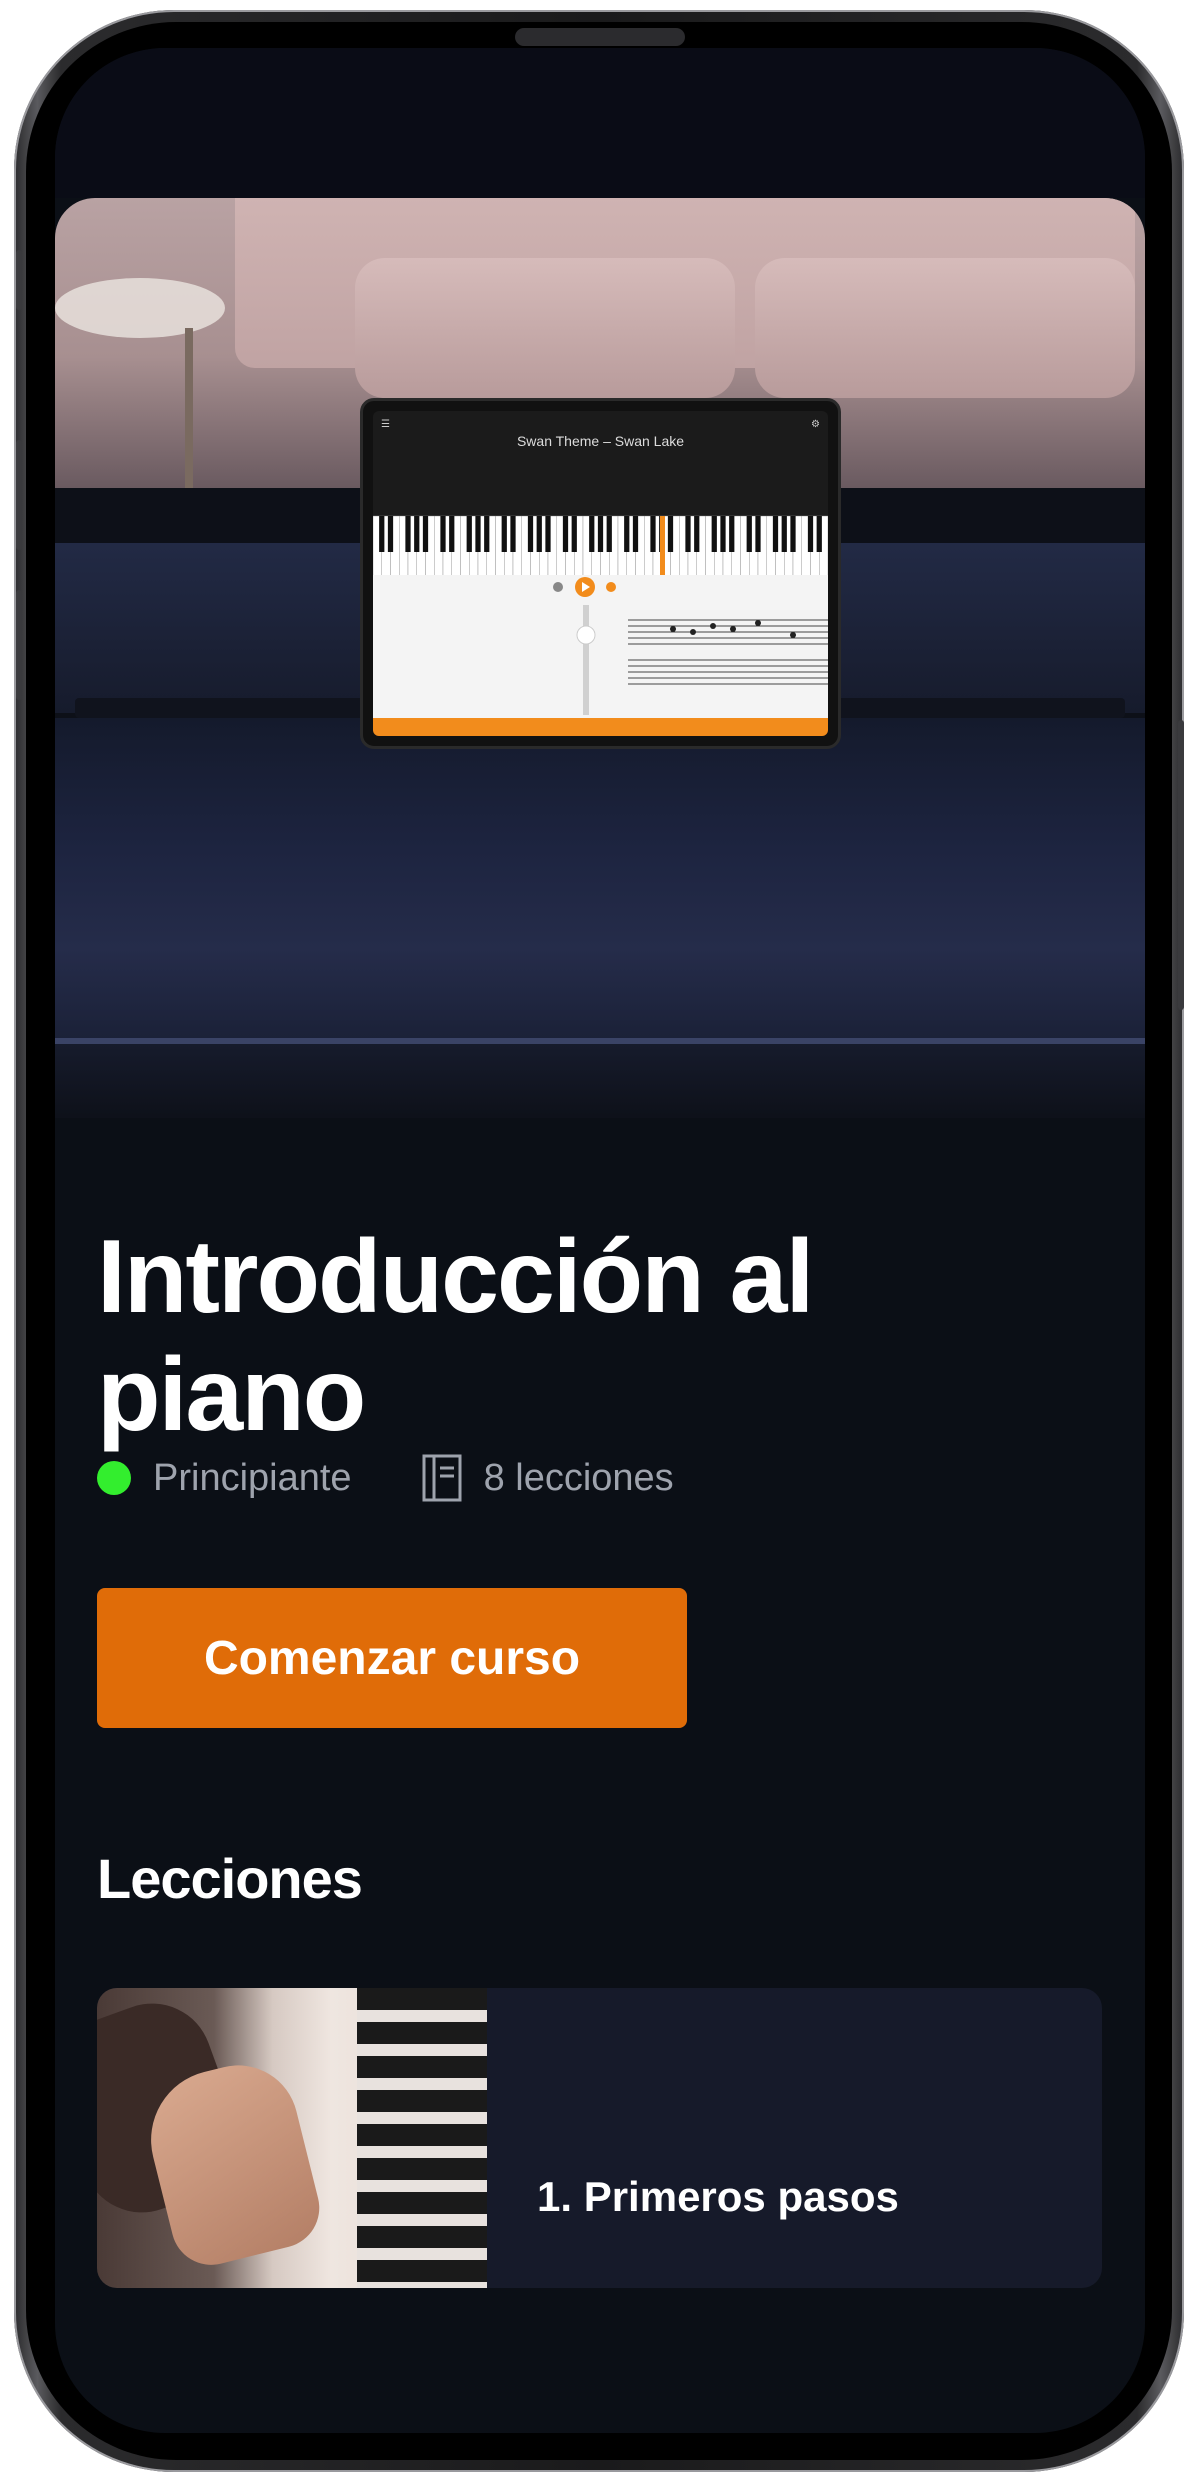 The image size is (1200, 2480). Describe the element at coordinates (140, 308) in the screenshot. I see `side-table` at that location.